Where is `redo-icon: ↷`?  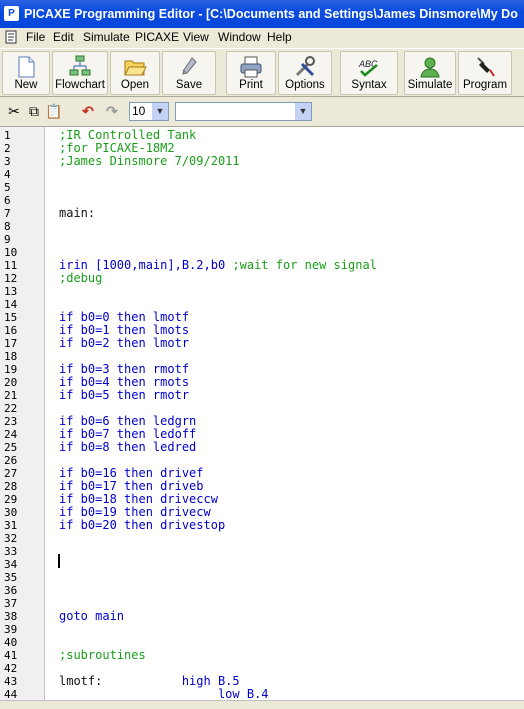
redo-icon: ↷ is located at coordinates (112, 111).